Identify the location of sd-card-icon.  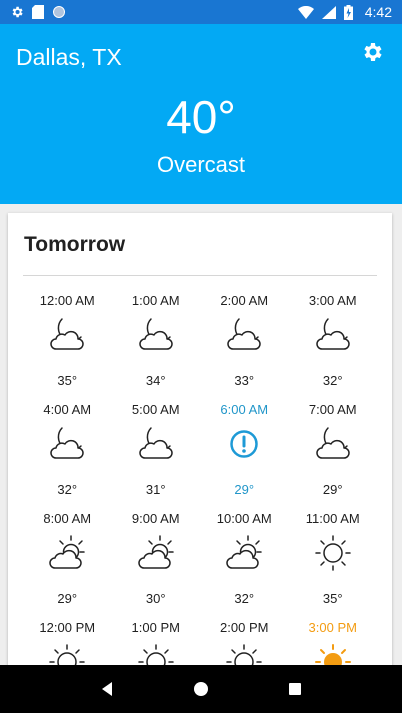
(38, 12).